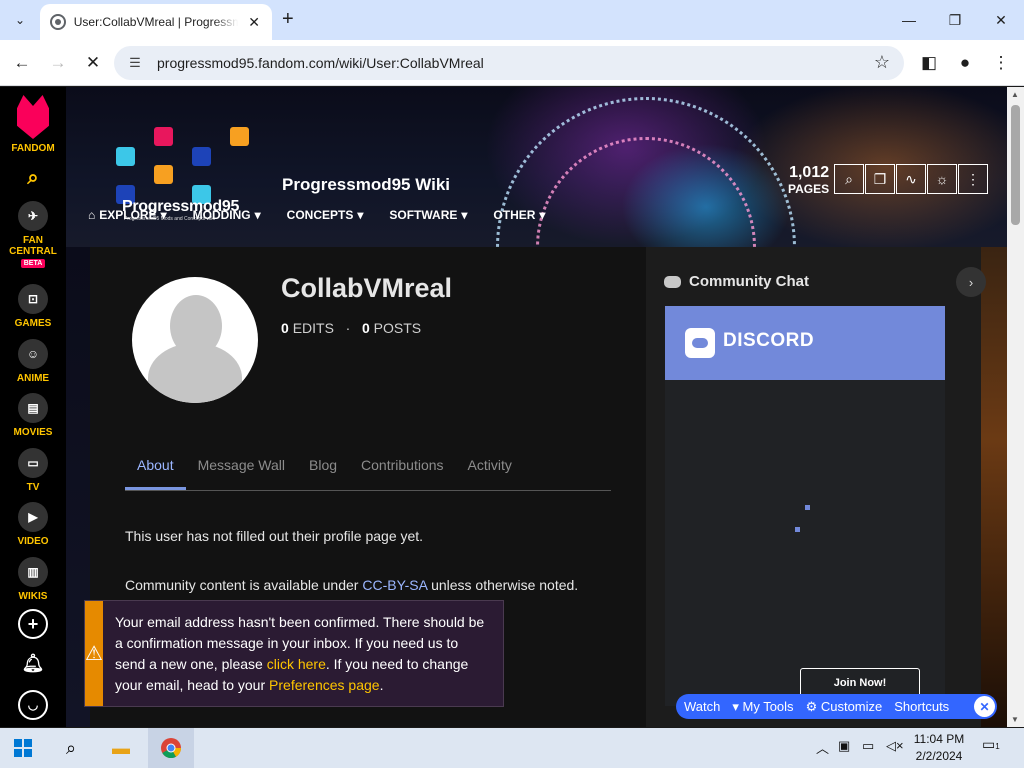 Image resolution: width=1024 pixels, height=768 pixels. I want to click on warning-icon: ⚠, so click(94, 653).